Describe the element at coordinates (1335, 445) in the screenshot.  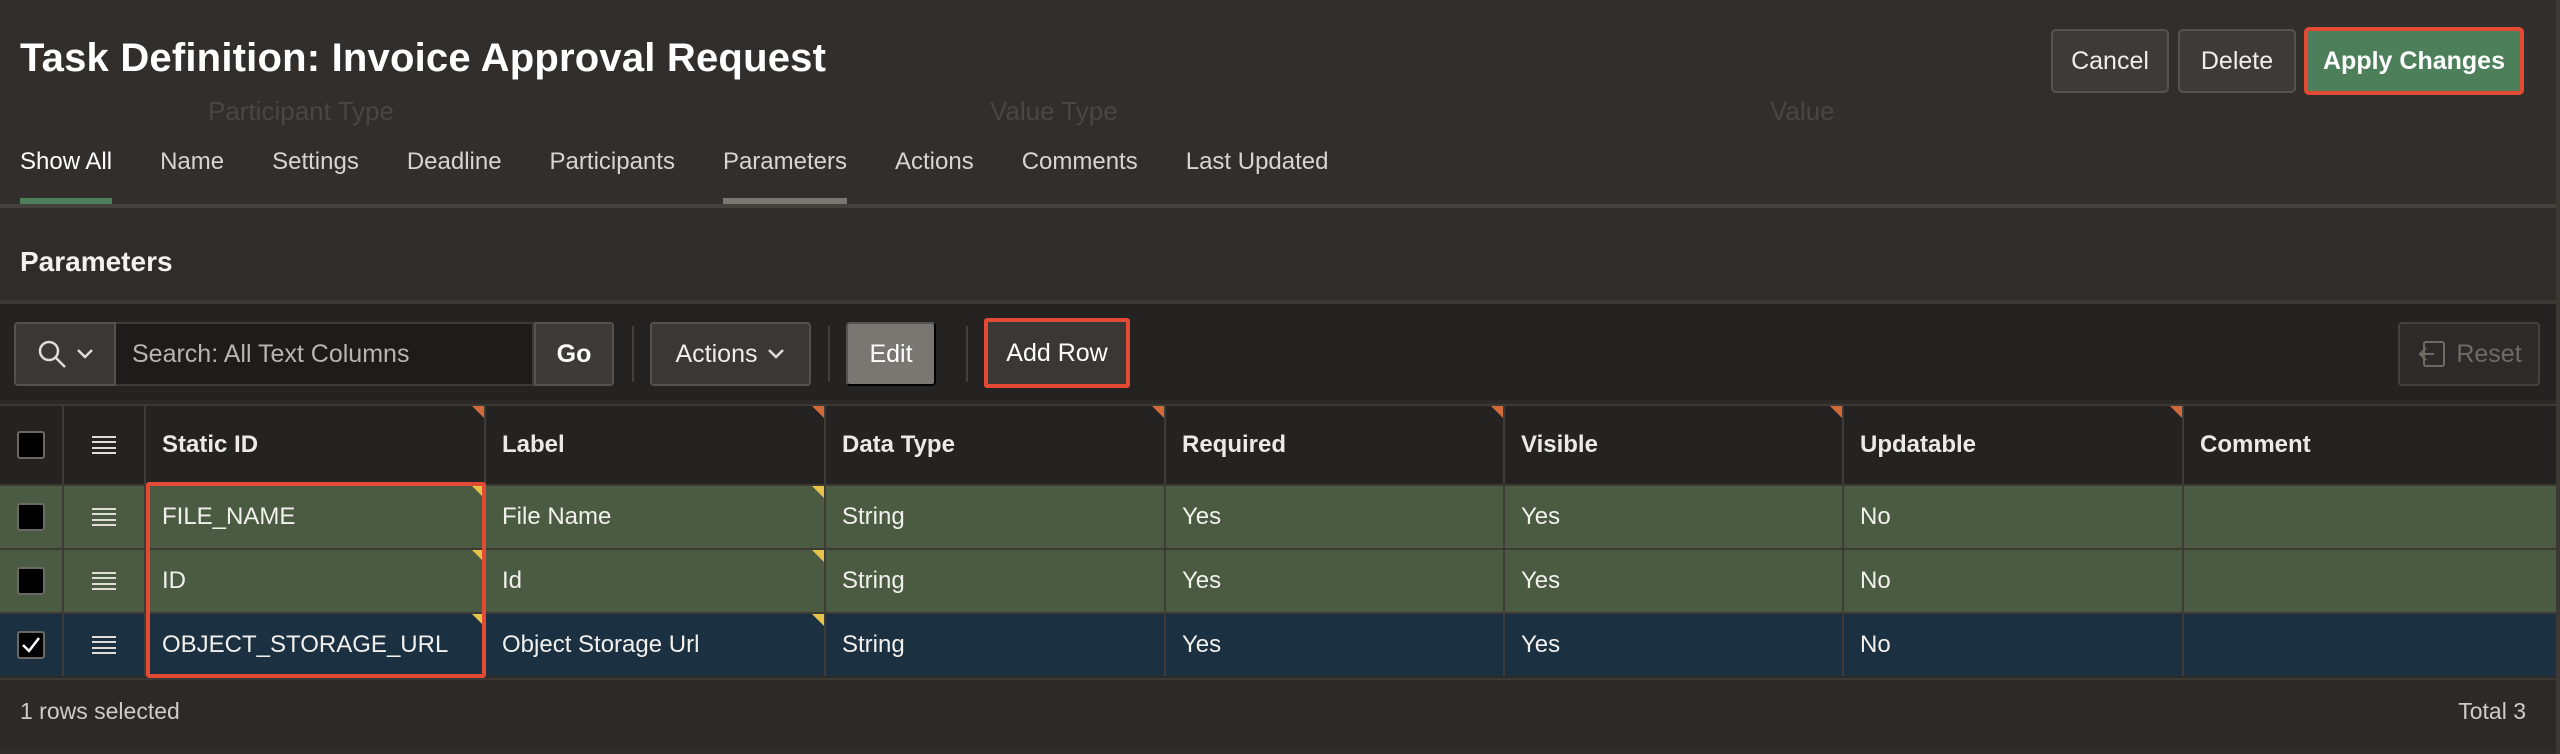
I see `column-header-required: Required` at that location.